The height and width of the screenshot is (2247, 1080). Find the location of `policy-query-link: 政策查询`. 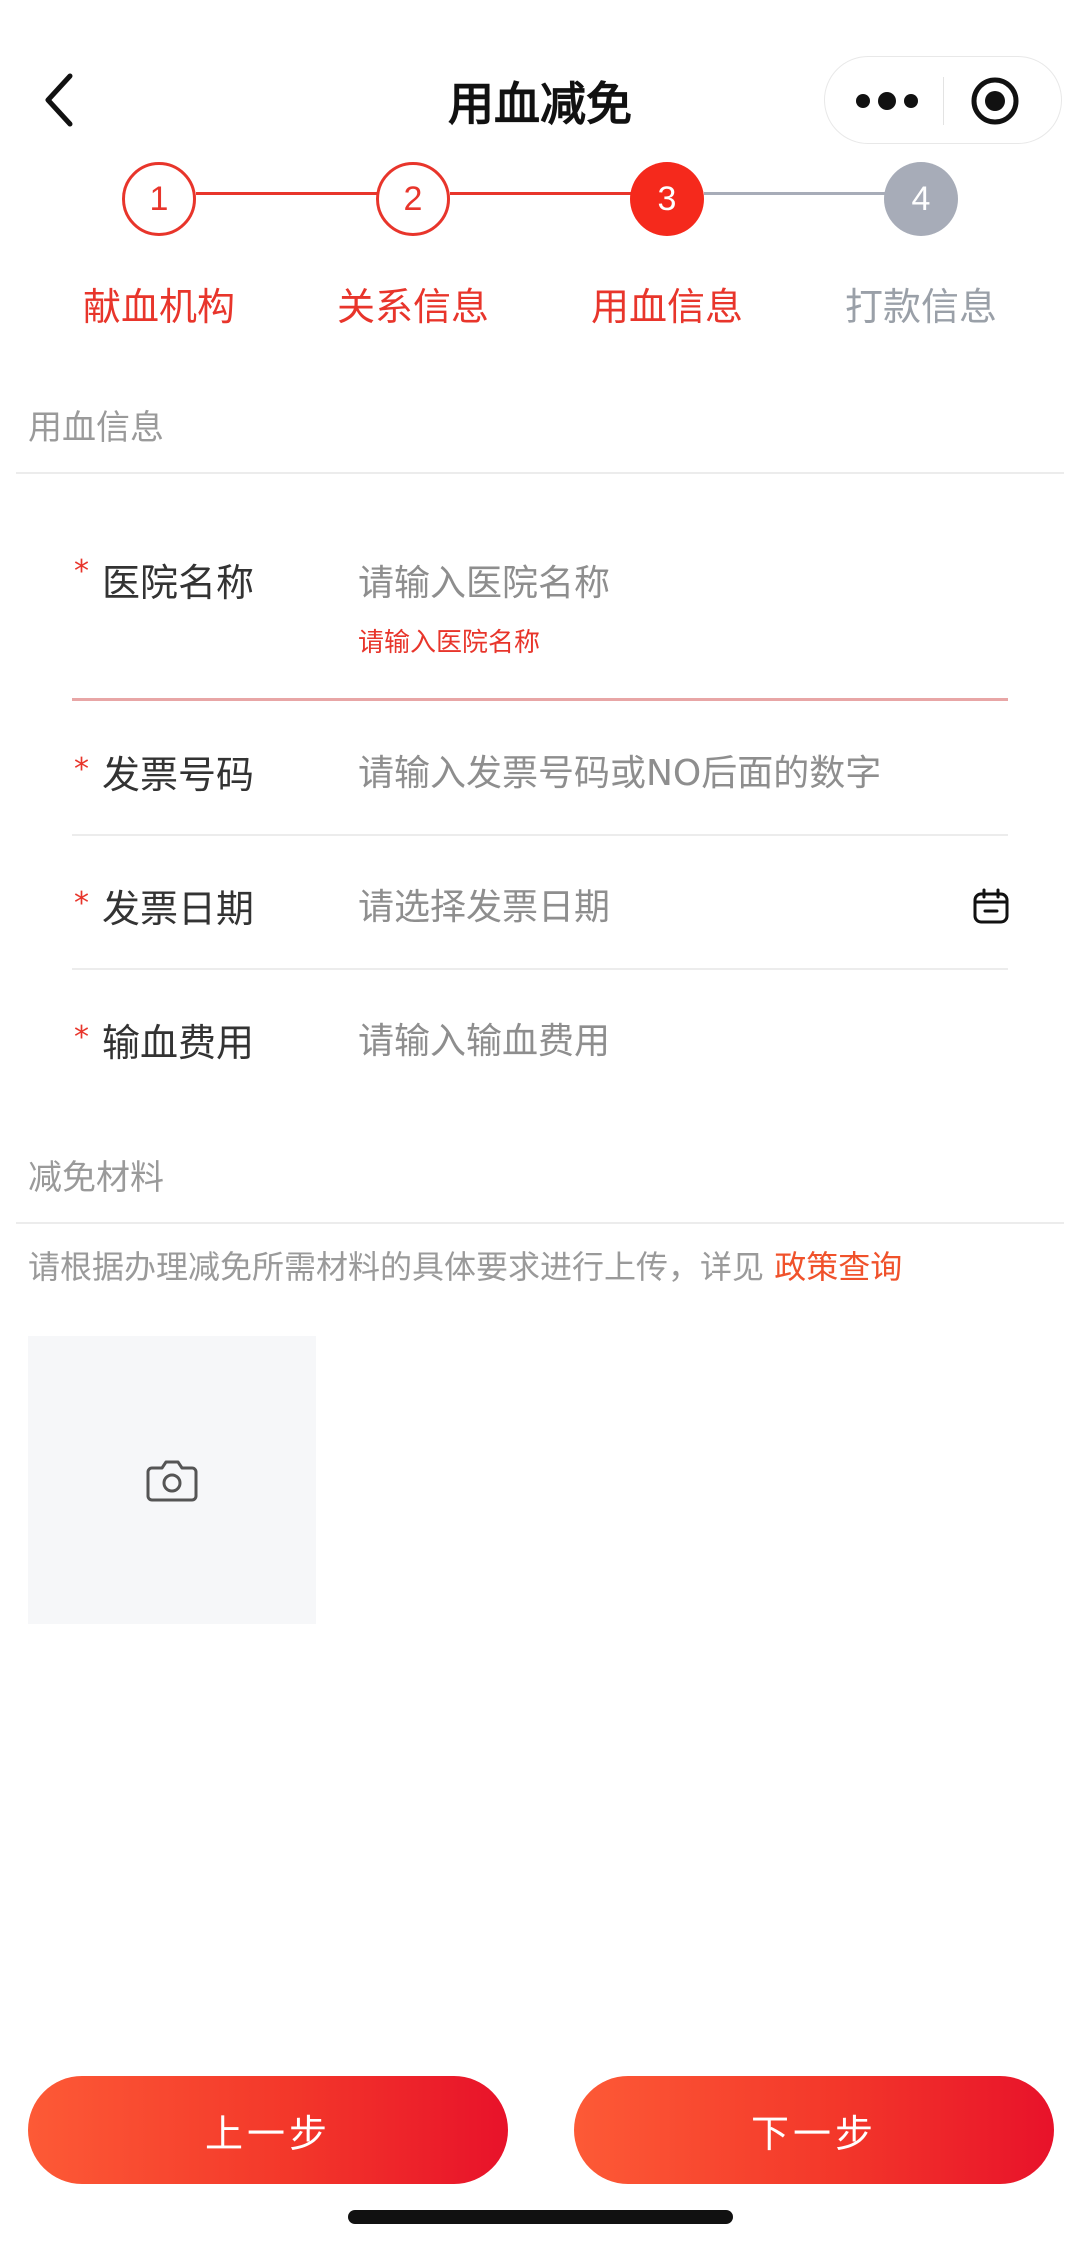

policy-query-link: 政策查询 is located at coordinates (838, 1267).